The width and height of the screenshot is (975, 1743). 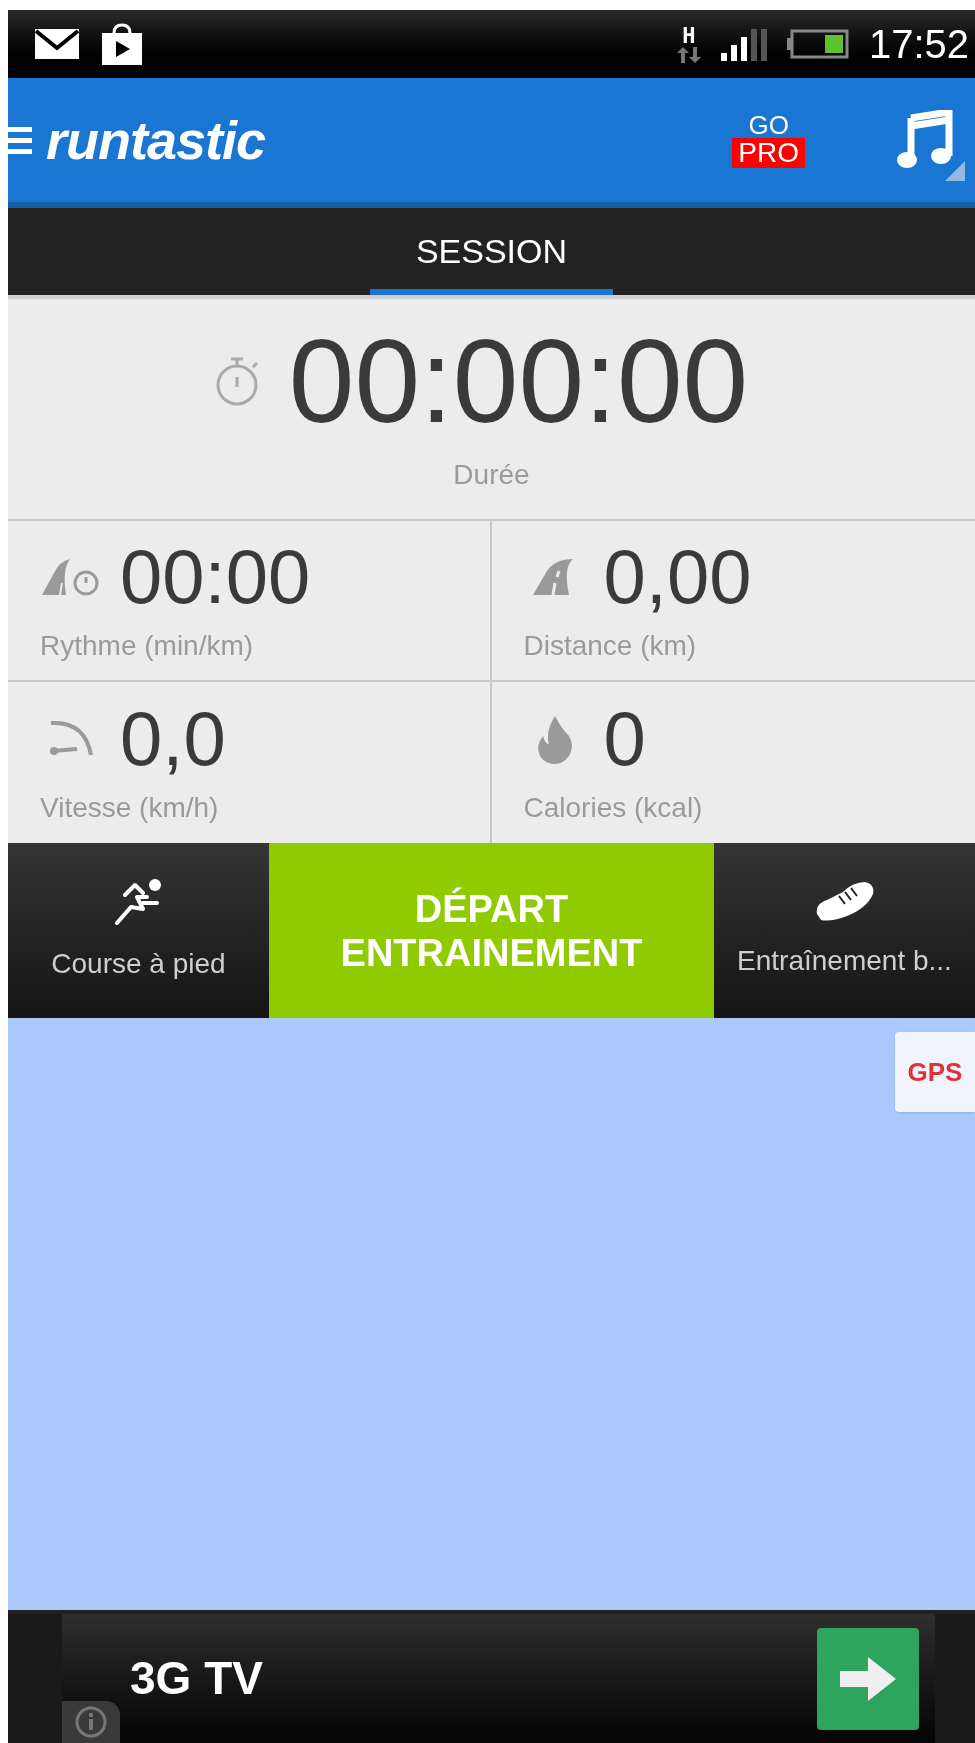 What do you see at coordinates (173, 738) in the screenshot?
I see `stat-value: 0,0` at bounding box center [173, 738].